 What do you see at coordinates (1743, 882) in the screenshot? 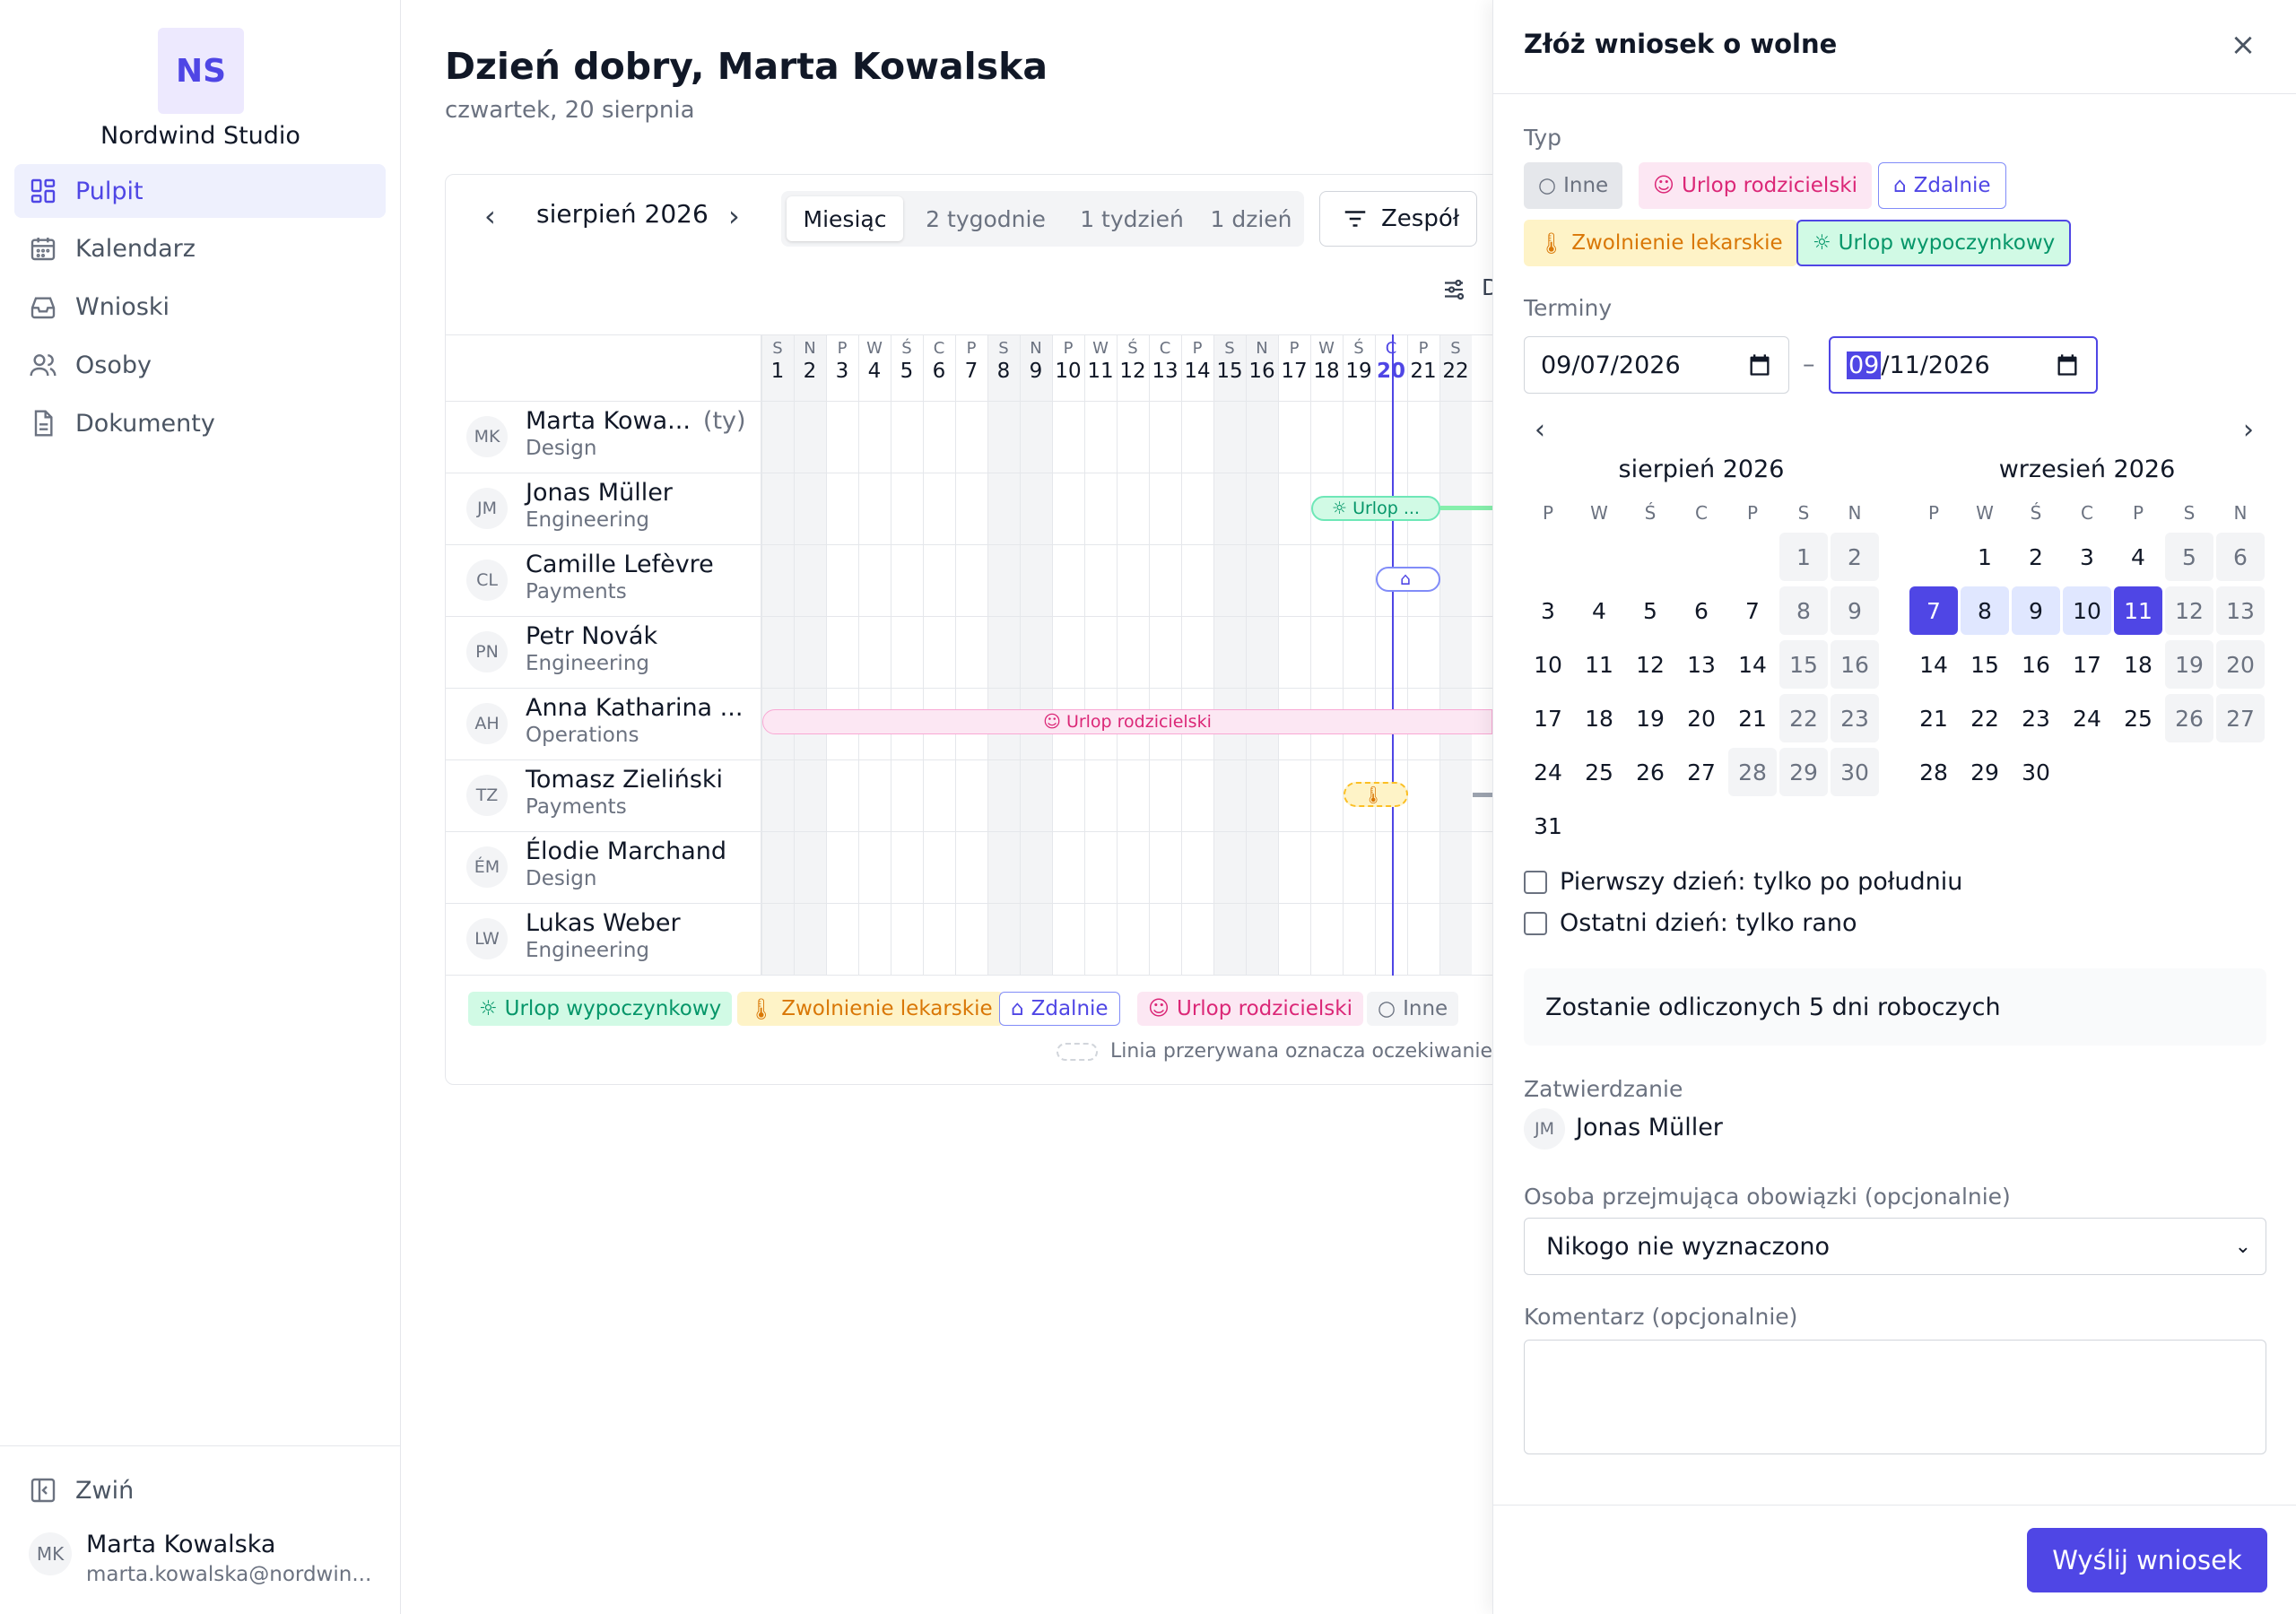
I see `first-day-afternoon-checkbox: Pierwszy dzień: tylko po południu` at bounding box center [1743, 882].